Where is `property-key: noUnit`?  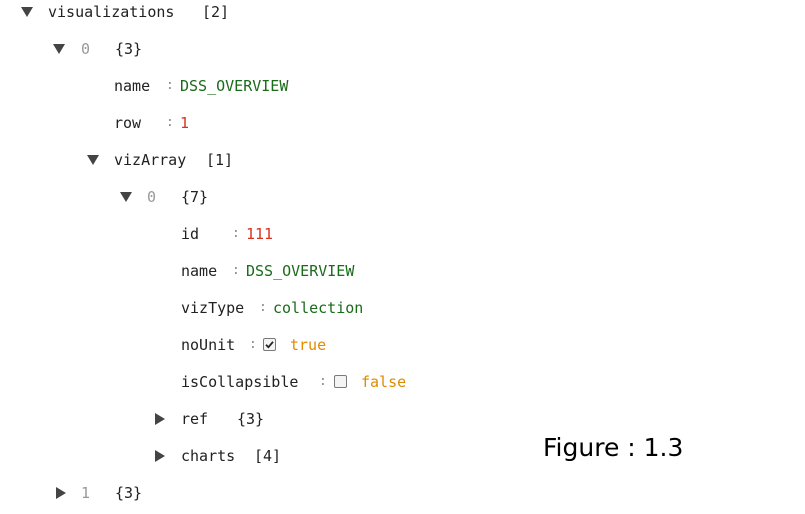
property-key: noUnit is located at coordinates (208, 345).